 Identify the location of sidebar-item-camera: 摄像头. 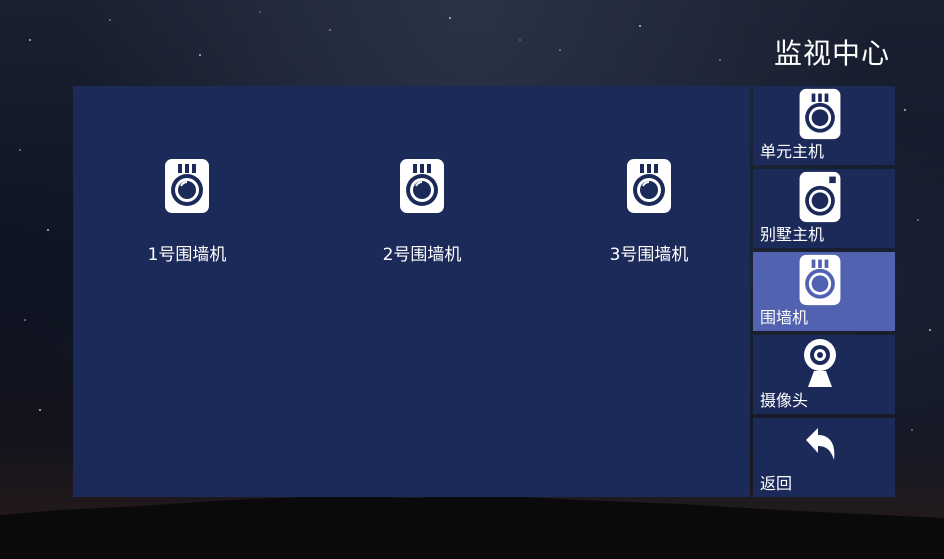
(824, 374).